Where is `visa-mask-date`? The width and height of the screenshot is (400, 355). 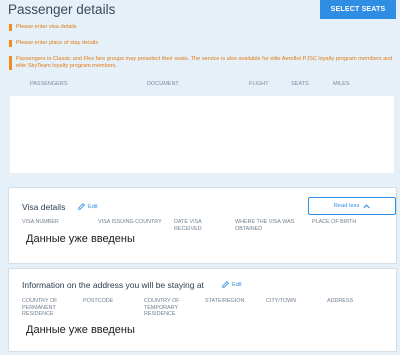 visa-mask-date is located at coordinates (201, 250).